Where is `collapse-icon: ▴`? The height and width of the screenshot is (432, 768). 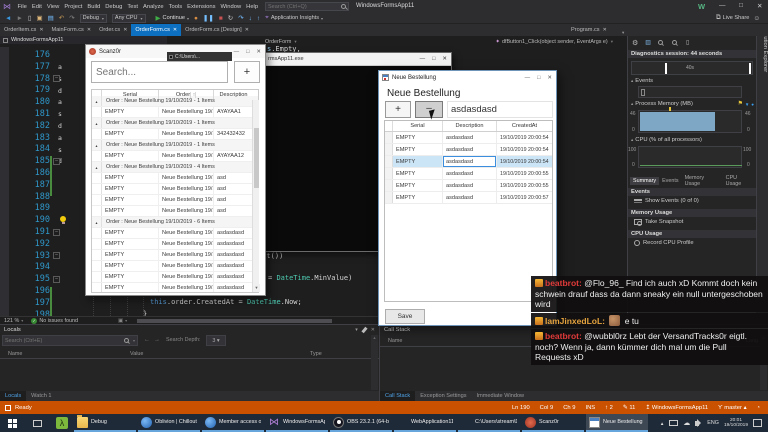
collapse-icon: ▴ is located at coordinates (632, 81).